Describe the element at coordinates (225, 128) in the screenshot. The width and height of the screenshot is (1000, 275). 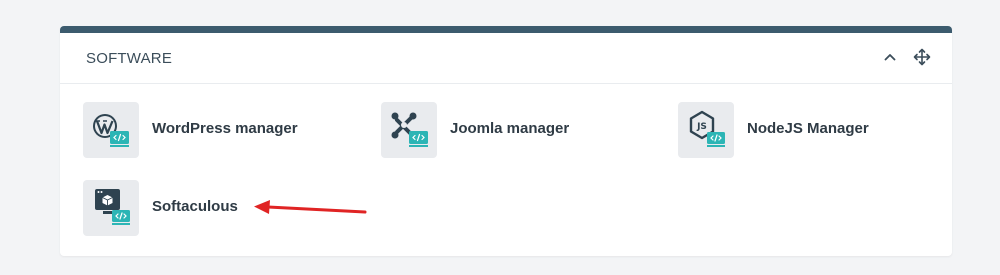
I see `wordpress-manager-label: WordPress manager` at that location.